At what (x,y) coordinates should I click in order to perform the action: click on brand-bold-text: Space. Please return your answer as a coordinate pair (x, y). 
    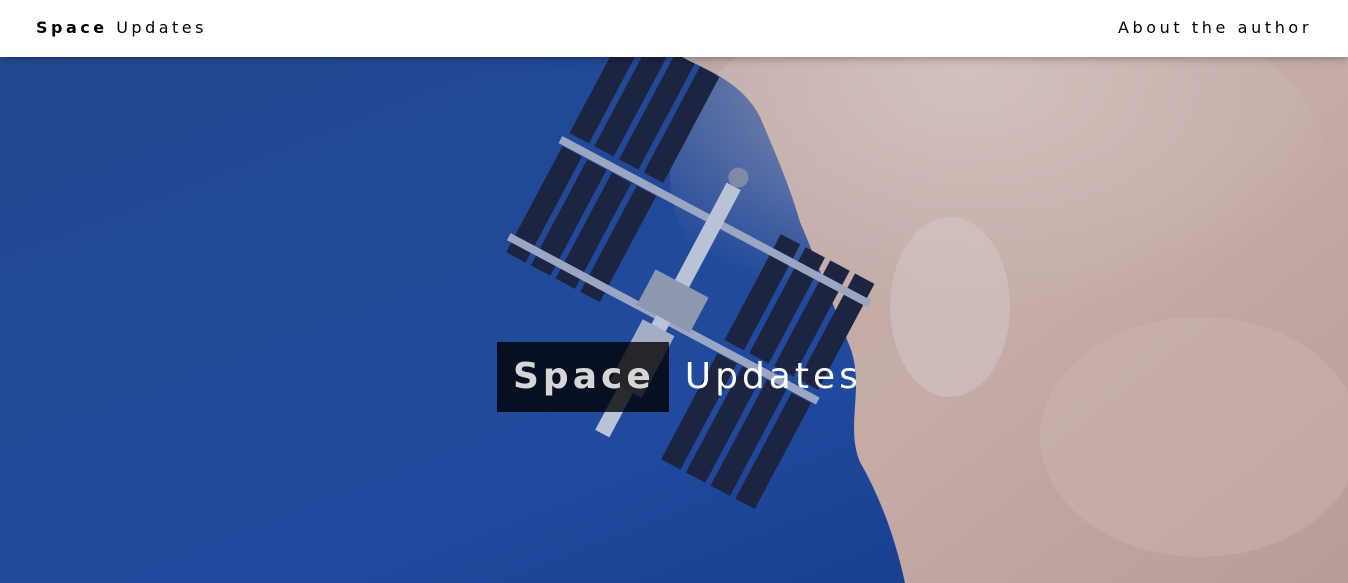
    Looking at the image, I should click on (72, 27).